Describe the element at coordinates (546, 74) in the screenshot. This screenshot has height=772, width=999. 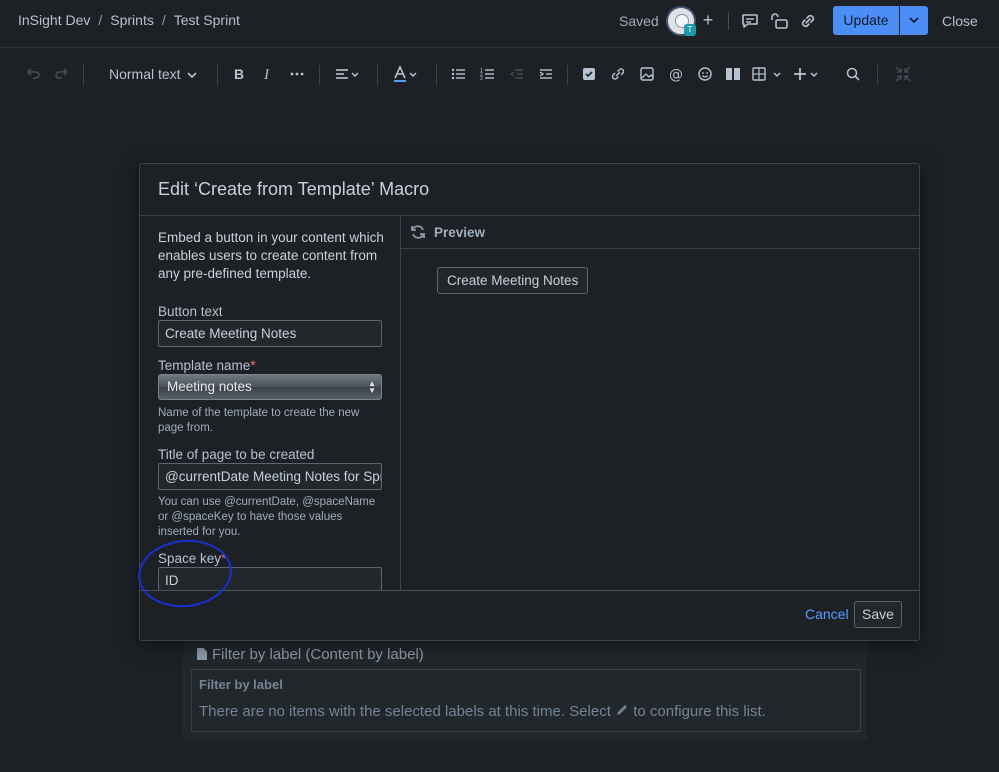
I see `indent-icon` at that location.